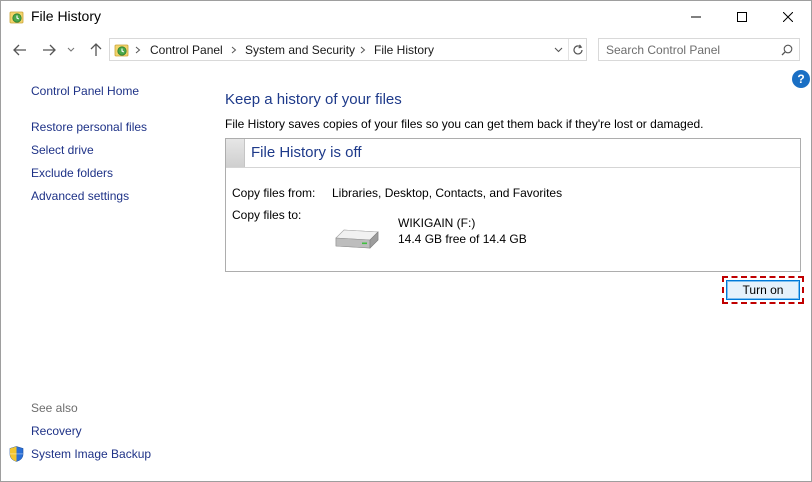 Image resolution: width=812 pixels, height=482 pixels. I want to click on arrow-right-icon, so click(49, 50).